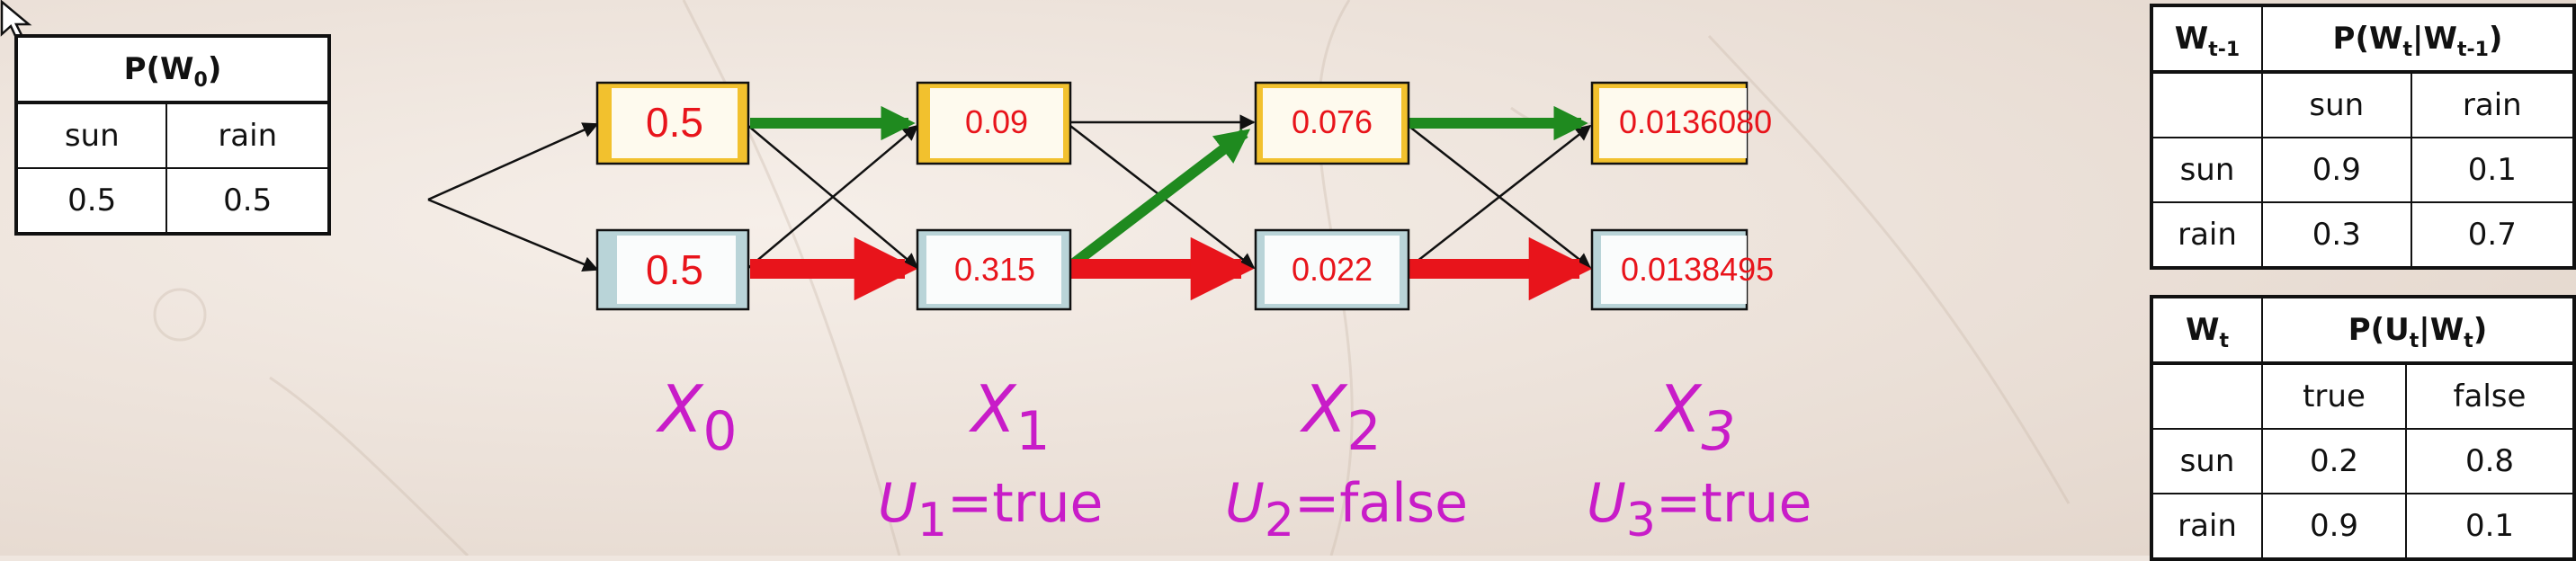 The height and width of the screenshot is (561, 2576). I want to click on transition-header-state: Wt-1, so click(2207, 39).